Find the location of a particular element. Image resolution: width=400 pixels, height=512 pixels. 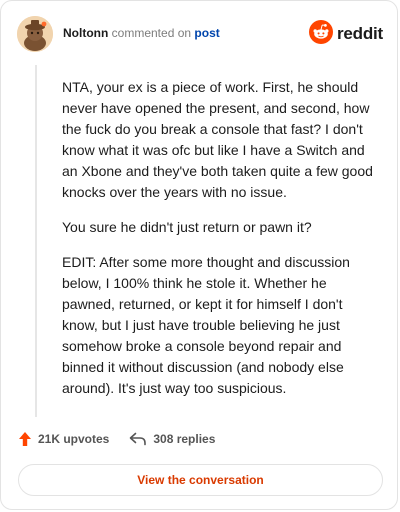

thread-line is located at coordinates (36, 241).